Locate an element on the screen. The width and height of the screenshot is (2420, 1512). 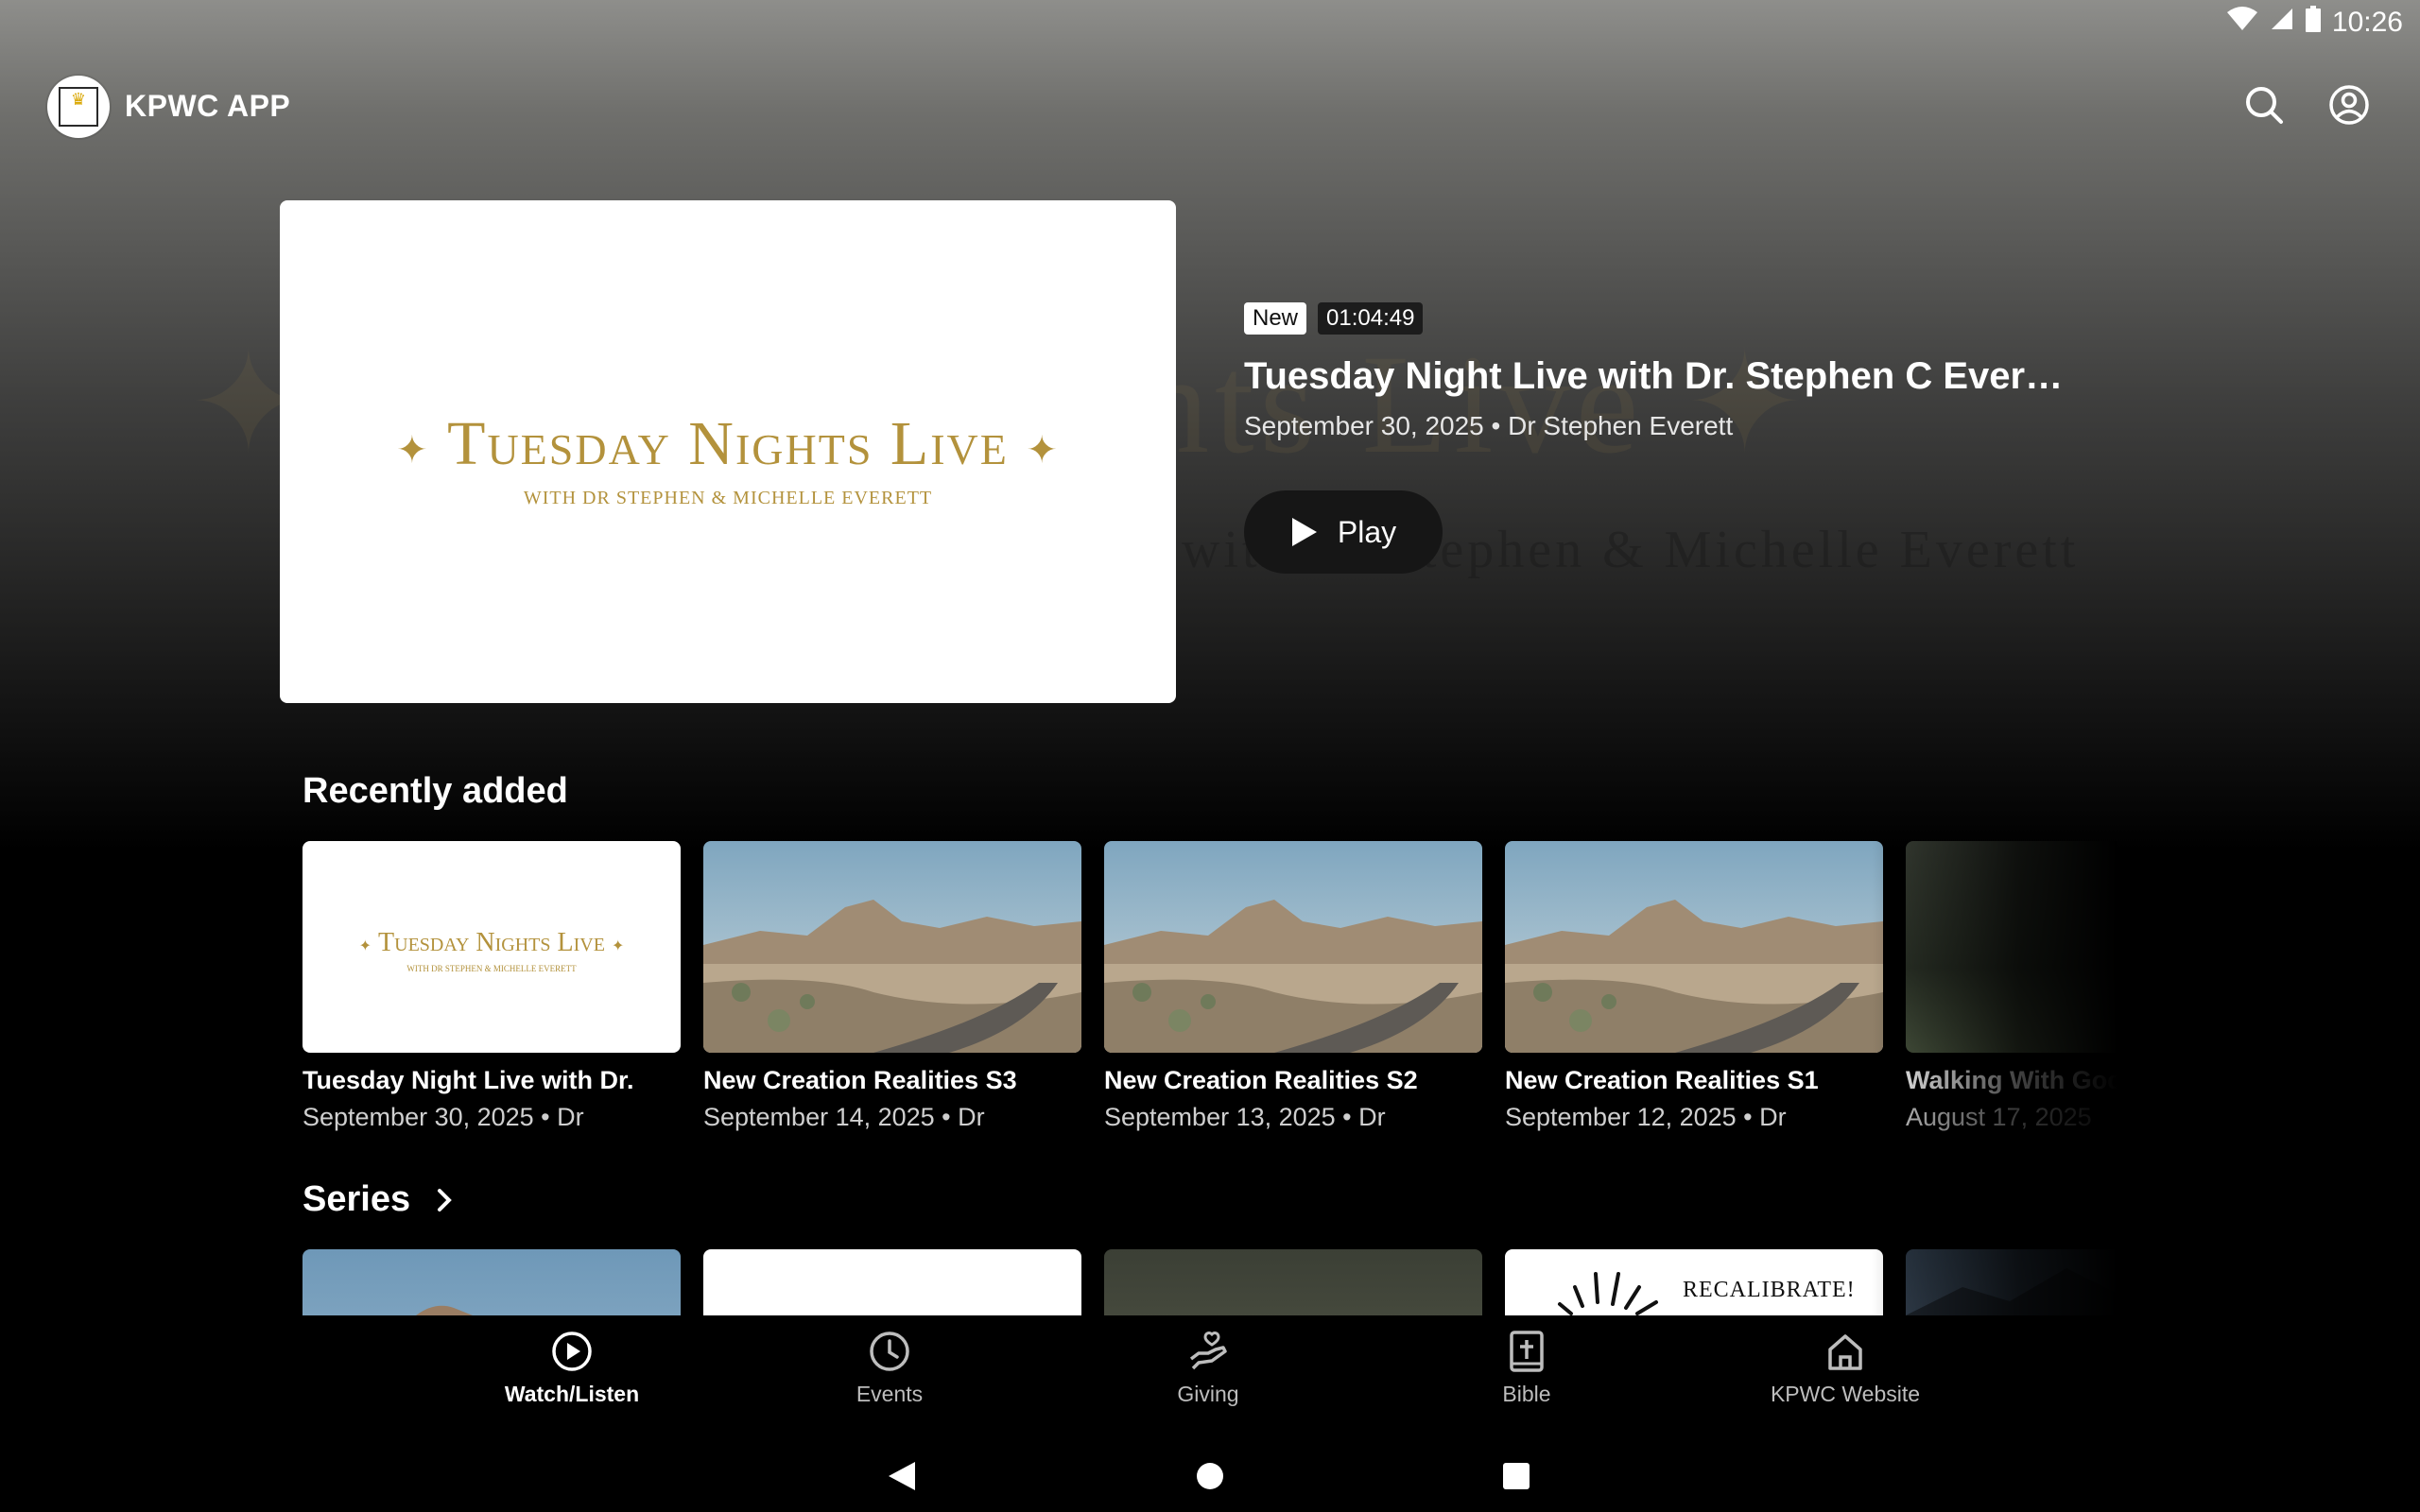
back-triangle-icon is located at coordinates (902, 1476).